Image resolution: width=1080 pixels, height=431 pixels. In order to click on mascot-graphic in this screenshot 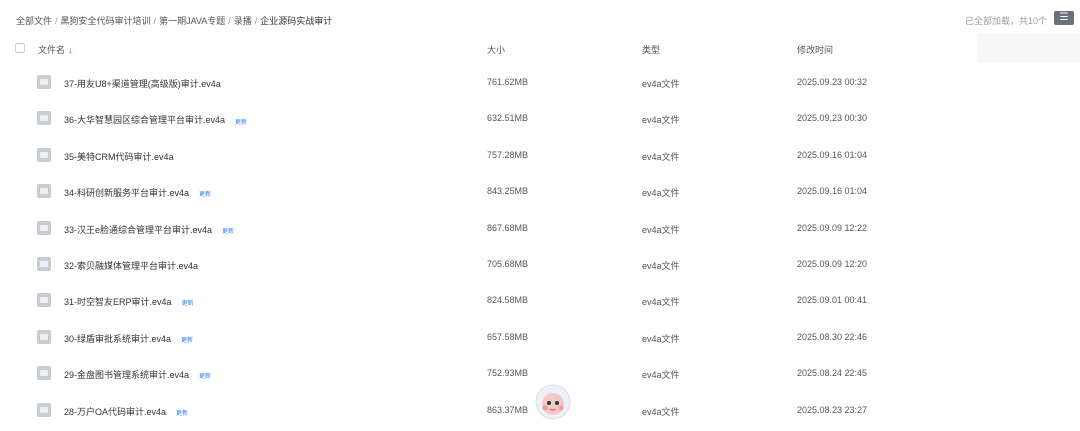, I will do `click(553, 402)`.